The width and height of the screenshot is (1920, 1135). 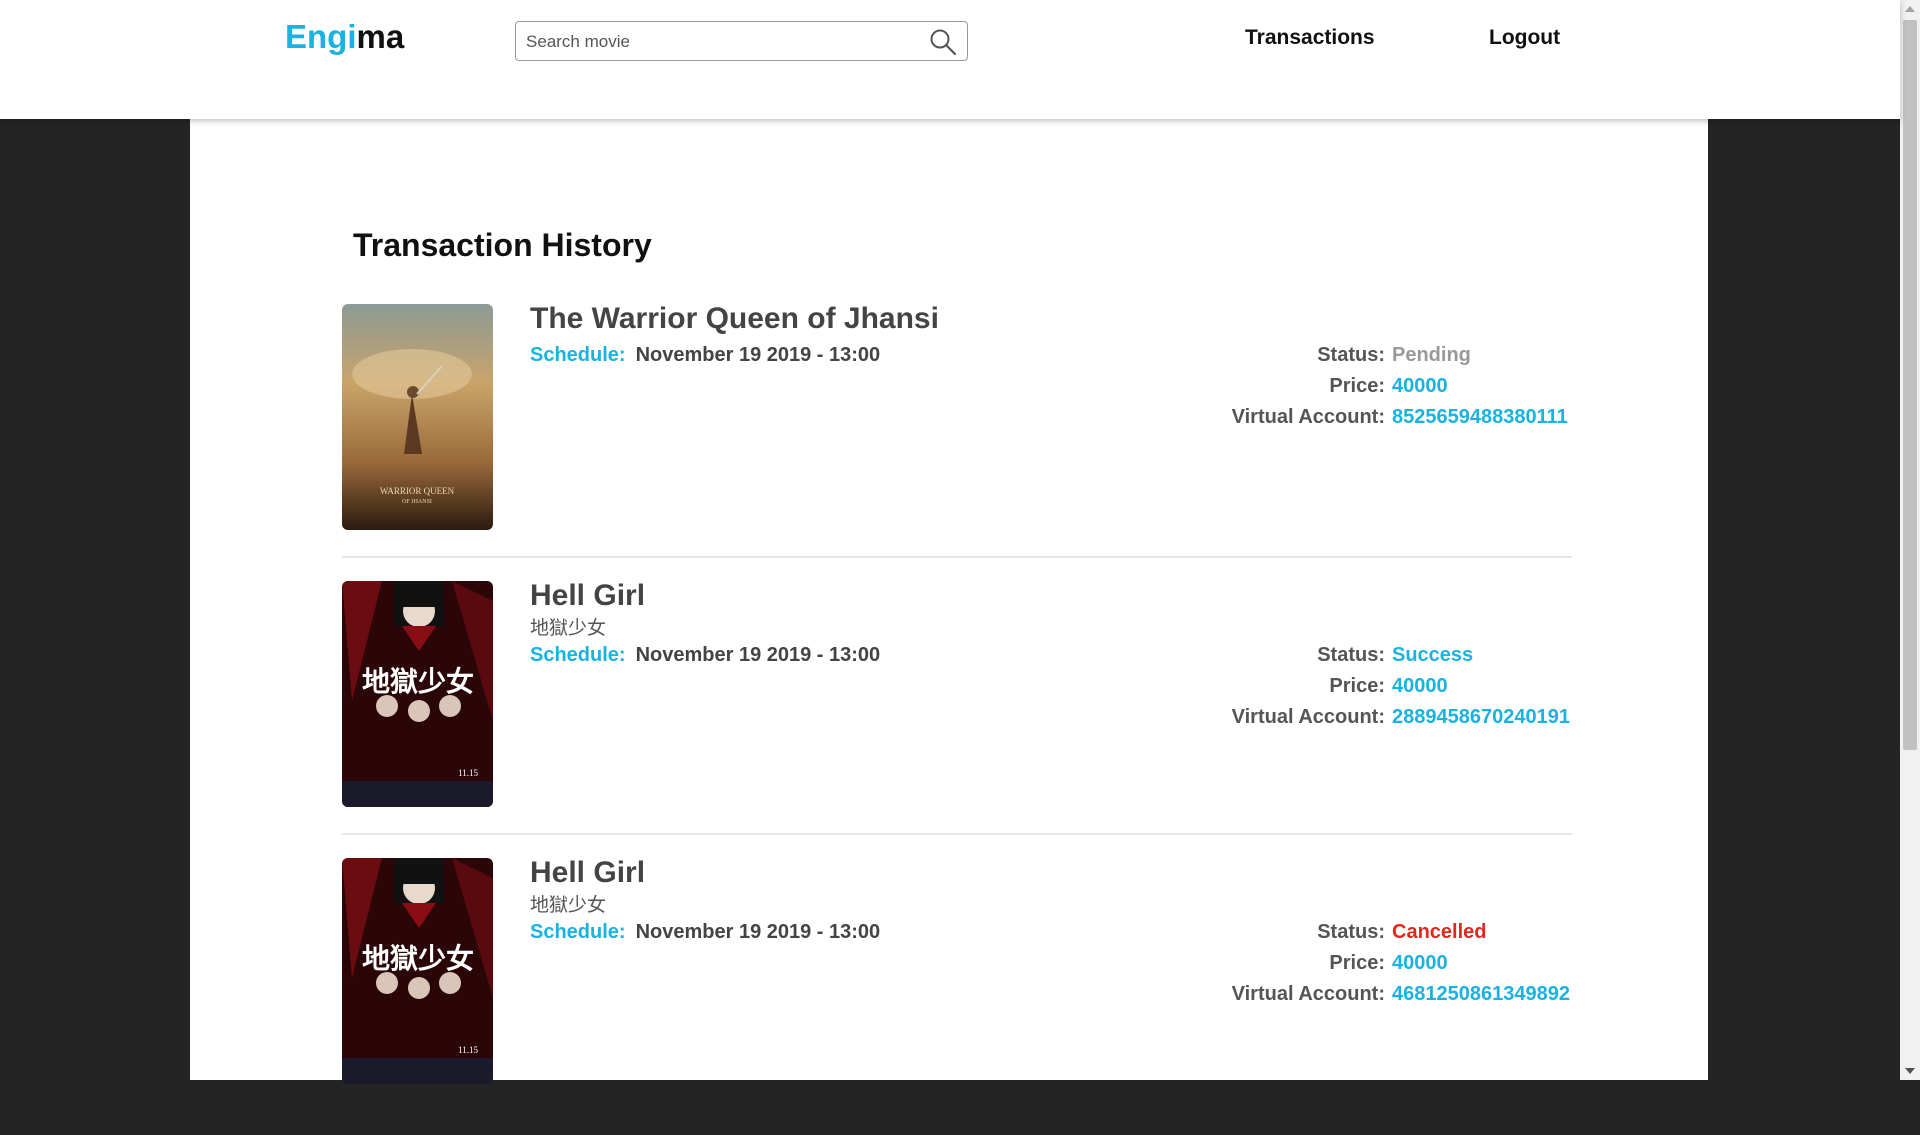 What do you see at coordinates (1910, 9) in the screenshot?
I see `scroll-up-icon` at bounding box center [1910, 9].